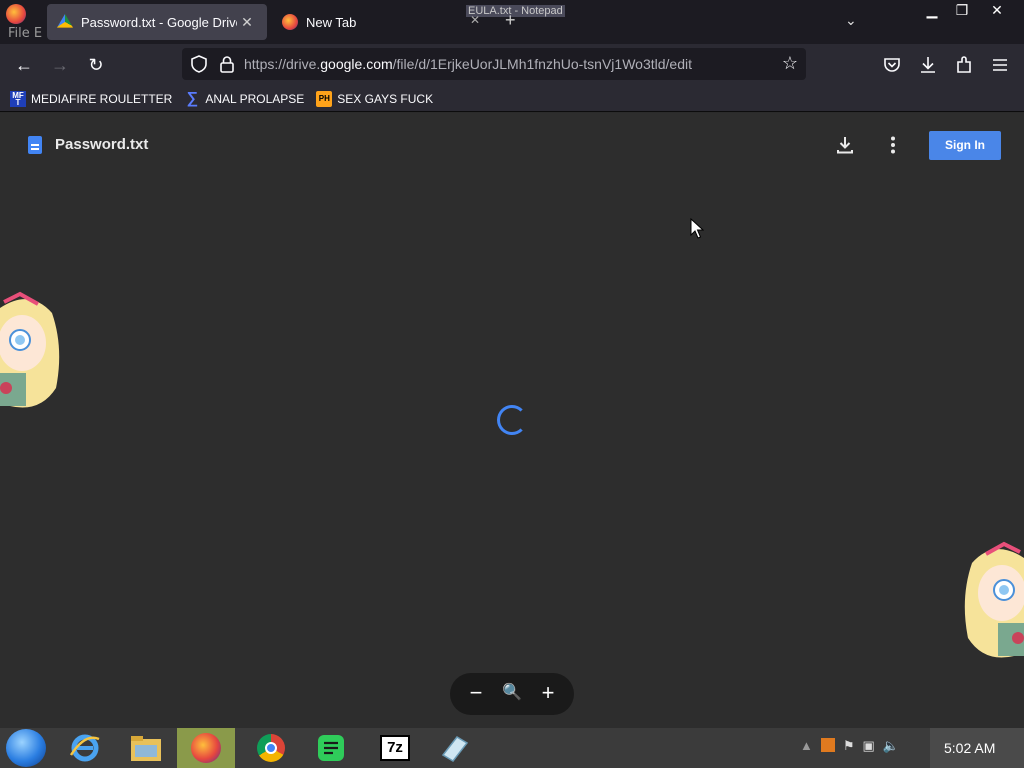 Image resolution: width=1024 pixels, height=768 pixels. I want to click on internet-explorer-icon, so click(84, 748).